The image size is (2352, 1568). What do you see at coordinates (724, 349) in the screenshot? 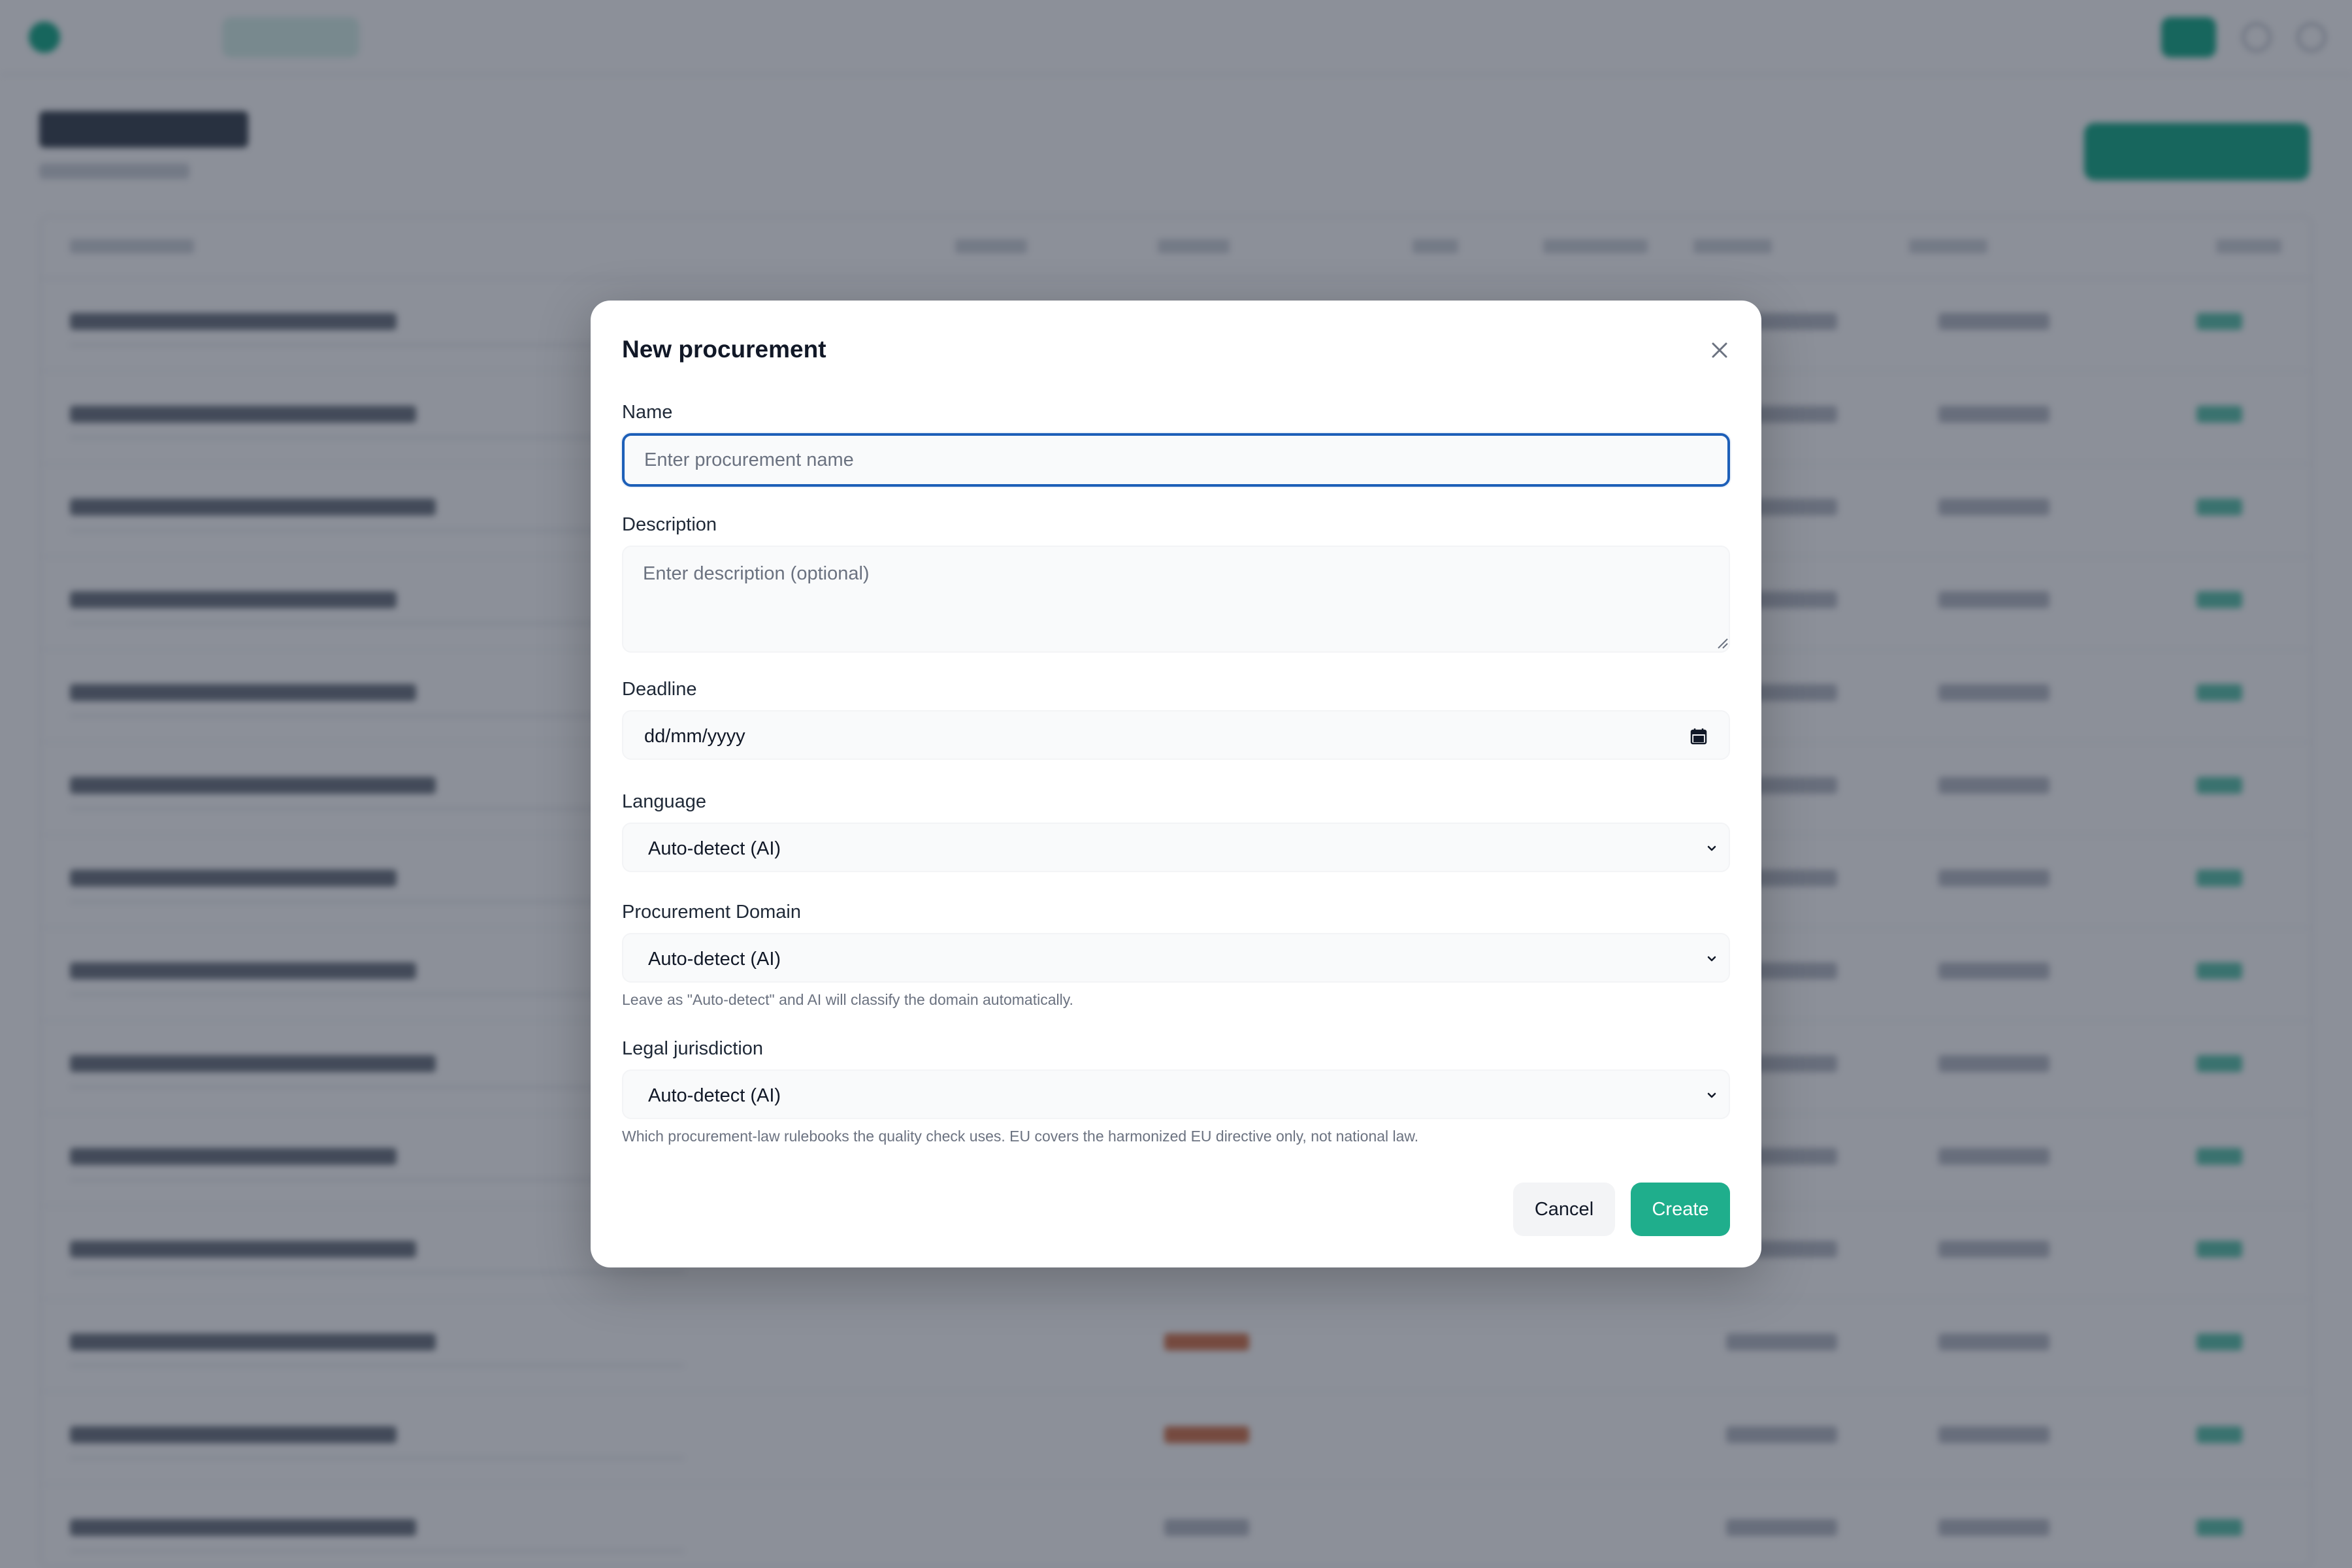
I see `dialog-title: New procurement` at bounding box center [724, 349].